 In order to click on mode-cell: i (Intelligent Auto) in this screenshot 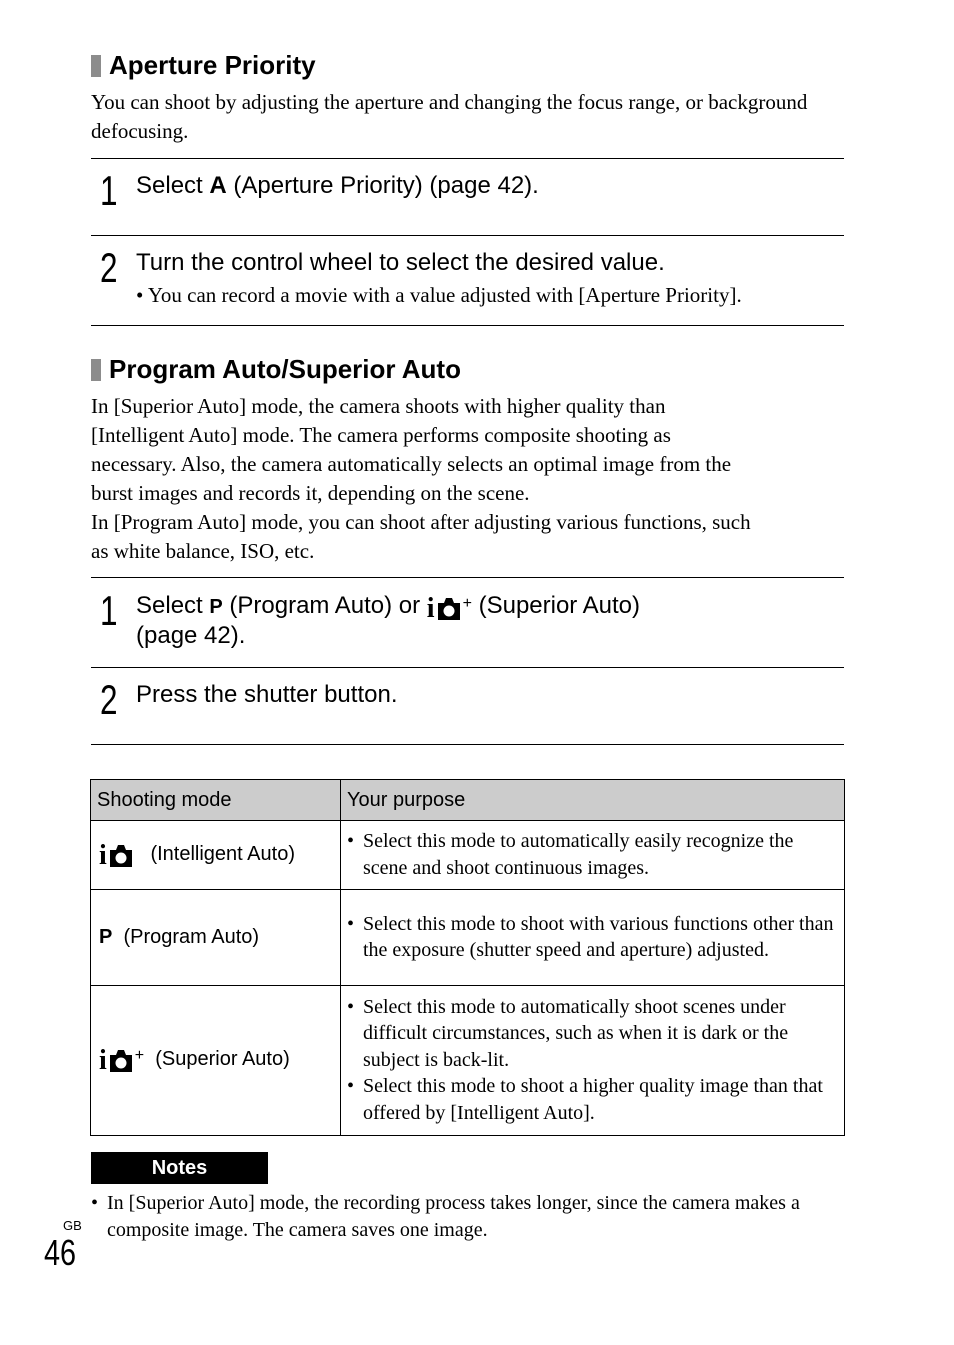, I will do `click(215, 855)`.